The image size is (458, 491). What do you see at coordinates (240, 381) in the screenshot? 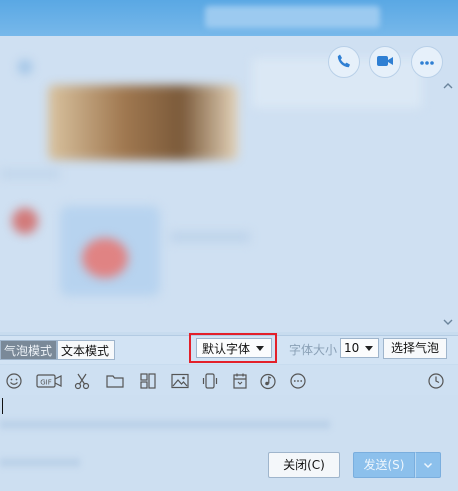
I see `calendar-icon` at bounding box center [240, 381].